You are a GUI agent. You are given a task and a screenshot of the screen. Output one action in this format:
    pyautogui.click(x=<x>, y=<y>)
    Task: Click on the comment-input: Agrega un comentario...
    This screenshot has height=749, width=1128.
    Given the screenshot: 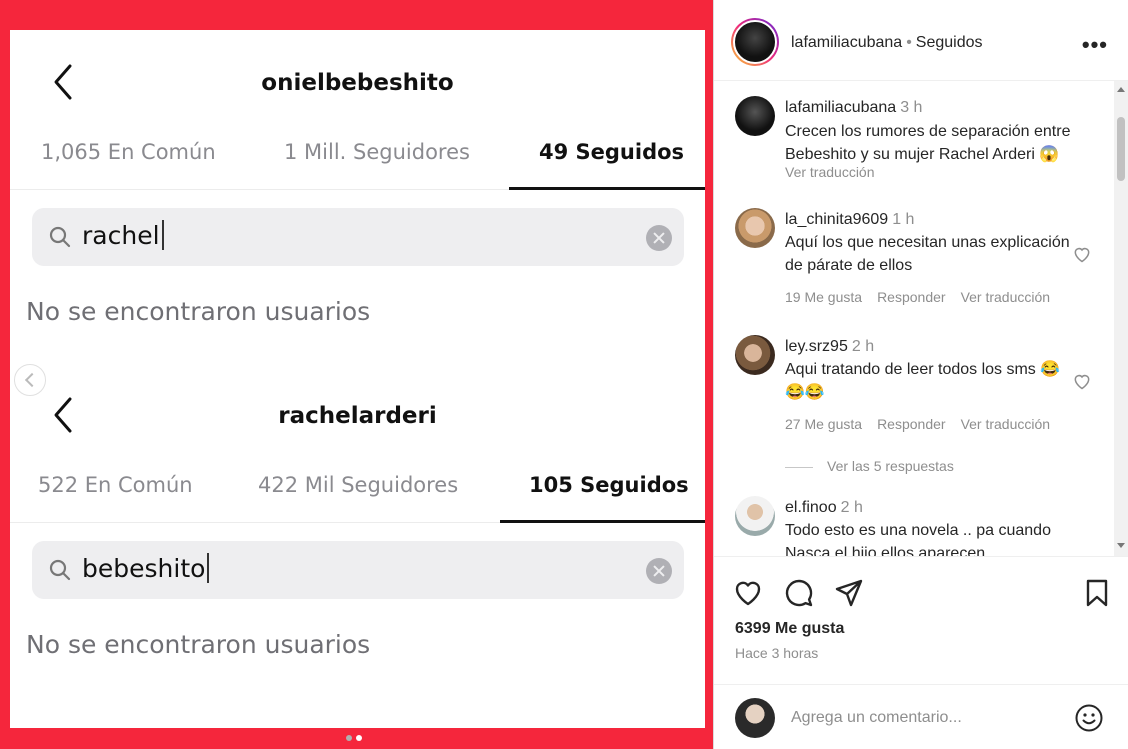 What is the action you would take?
    pyautogui.click(x=876, y=718)
    